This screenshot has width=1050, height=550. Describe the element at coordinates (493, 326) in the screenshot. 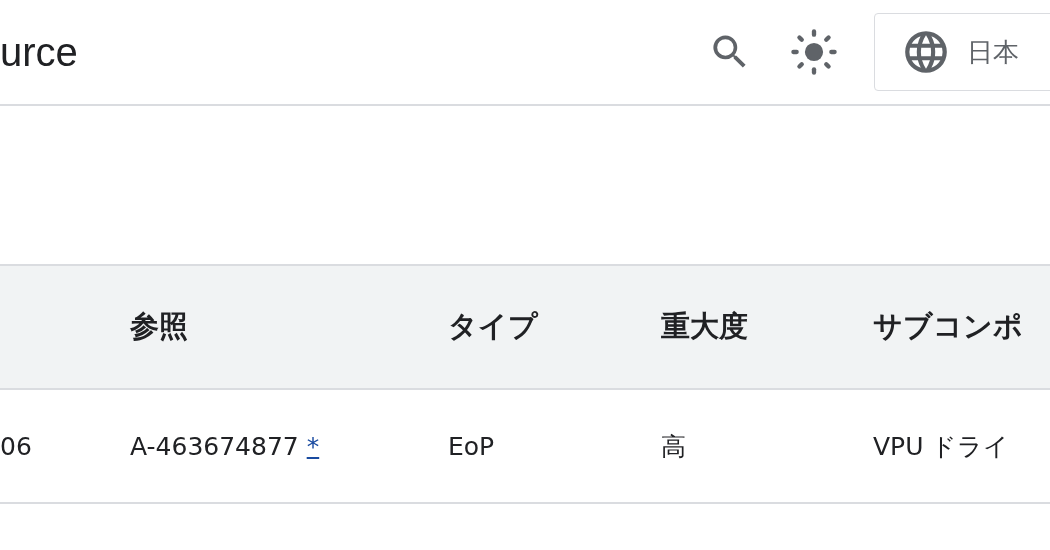

I see `column-header: タイプ` at that location.